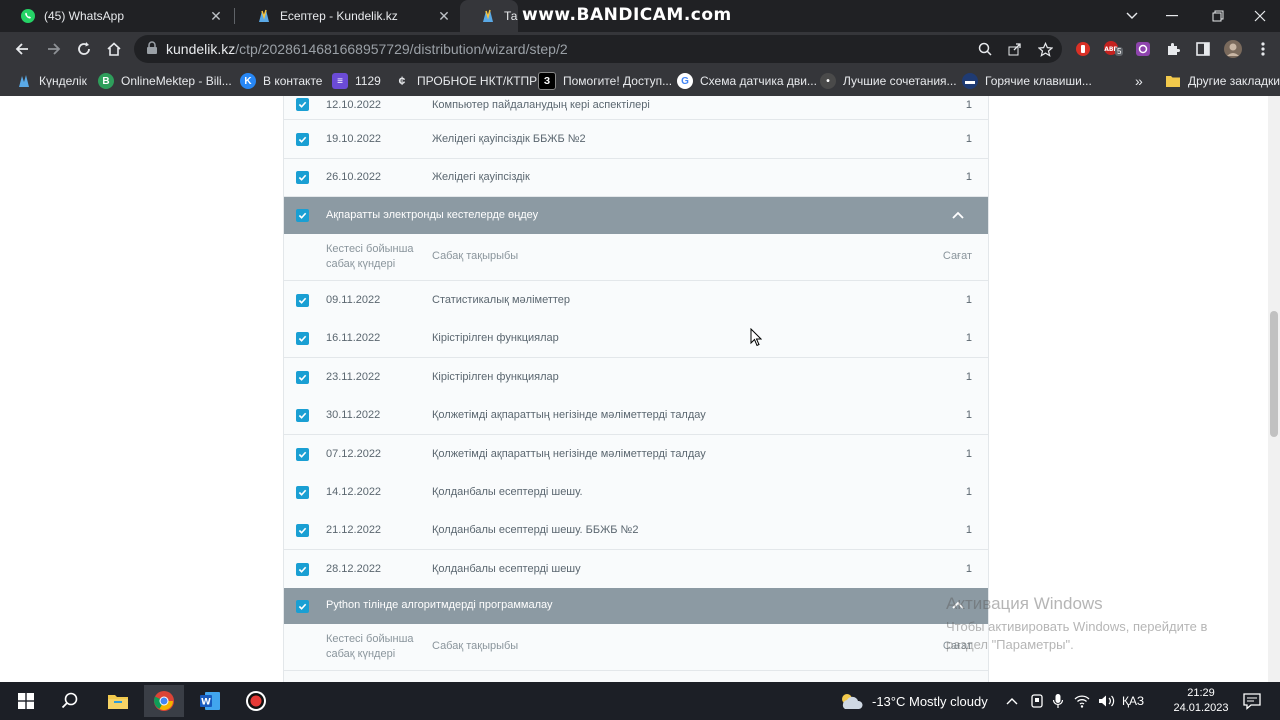 The height and width of the screenshot is (720, 1280). Describe the element at coordinates (636, 215) in the screenshot. I see `section-header: Ақпаратты электронды кестелерде өңдеу` at that location.